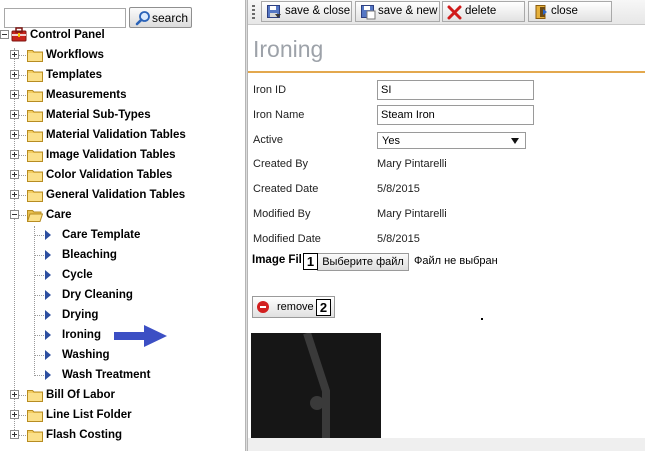  What do you see at coordinates (86, 95) in the screenshot?
I see `tree-item-label: Measurements` at bounding box center [86, 95].